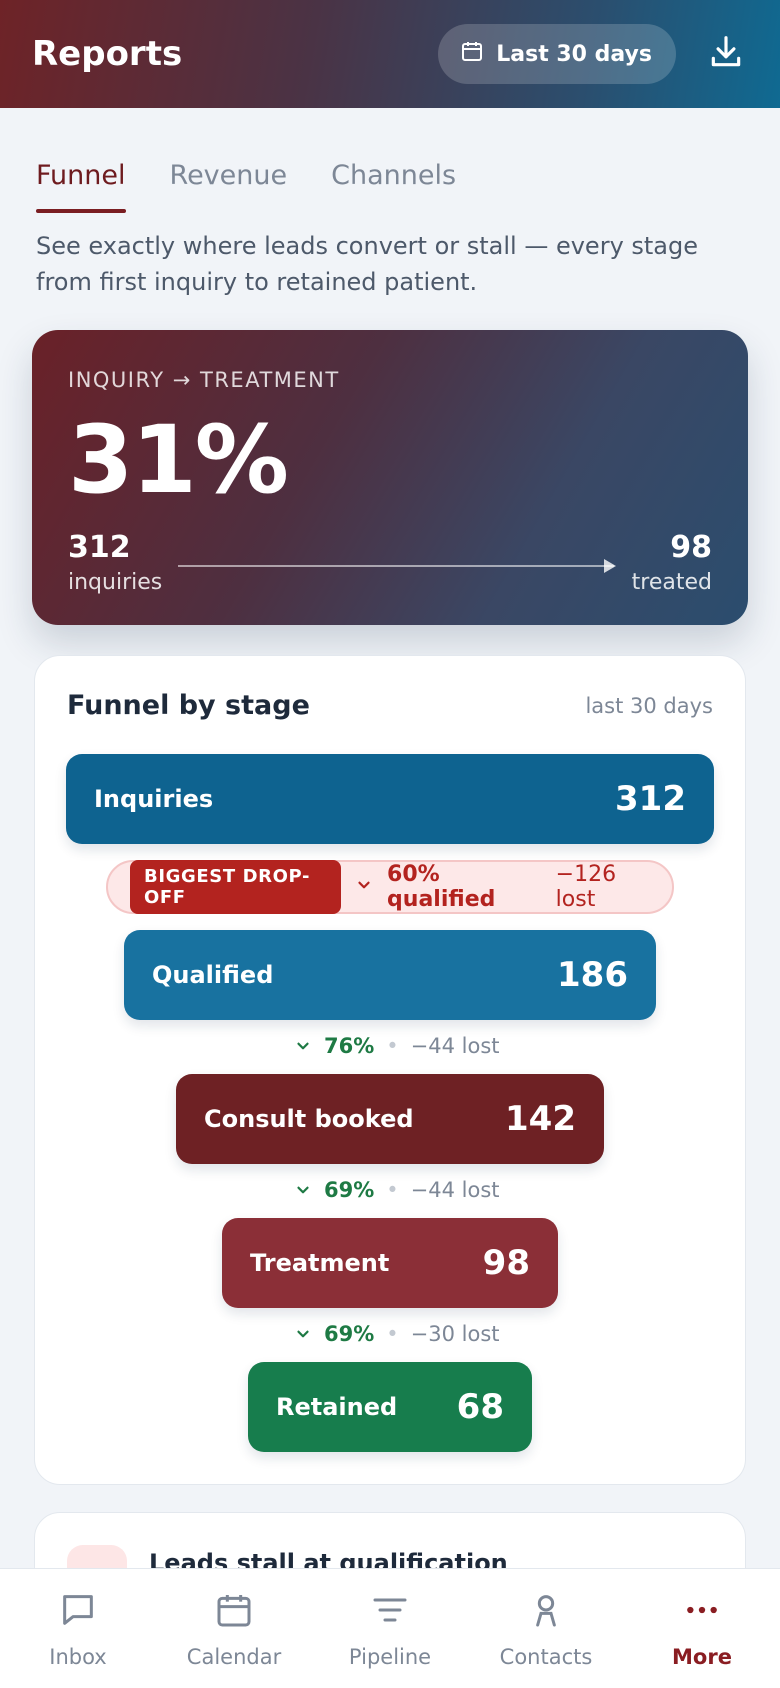 This screenshot has height=1688, width=780. Describe the element at coordinates (691, 547) in the screenshot. I see `hero-end-value: 98` at that location.